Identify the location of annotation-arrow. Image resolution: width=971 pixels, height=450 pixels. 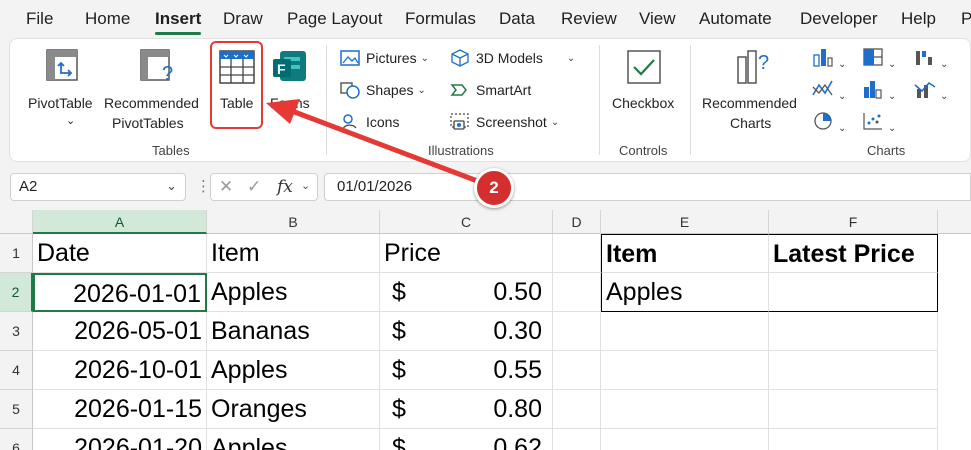
(374, 142).